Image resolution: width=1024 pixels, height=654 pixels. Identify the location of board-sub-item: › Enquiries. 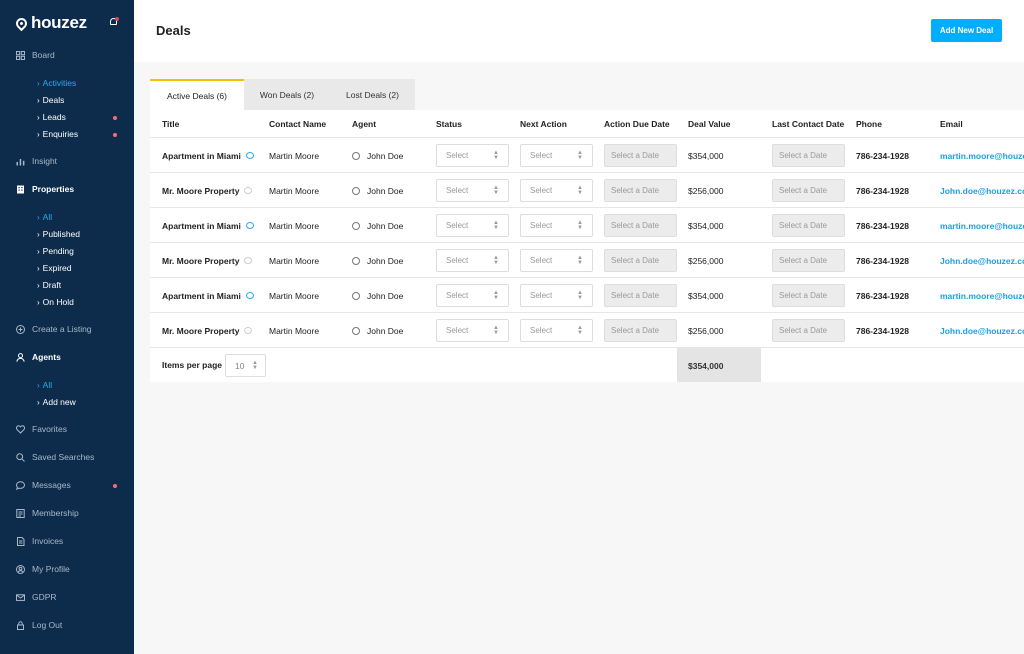
(57, 134).